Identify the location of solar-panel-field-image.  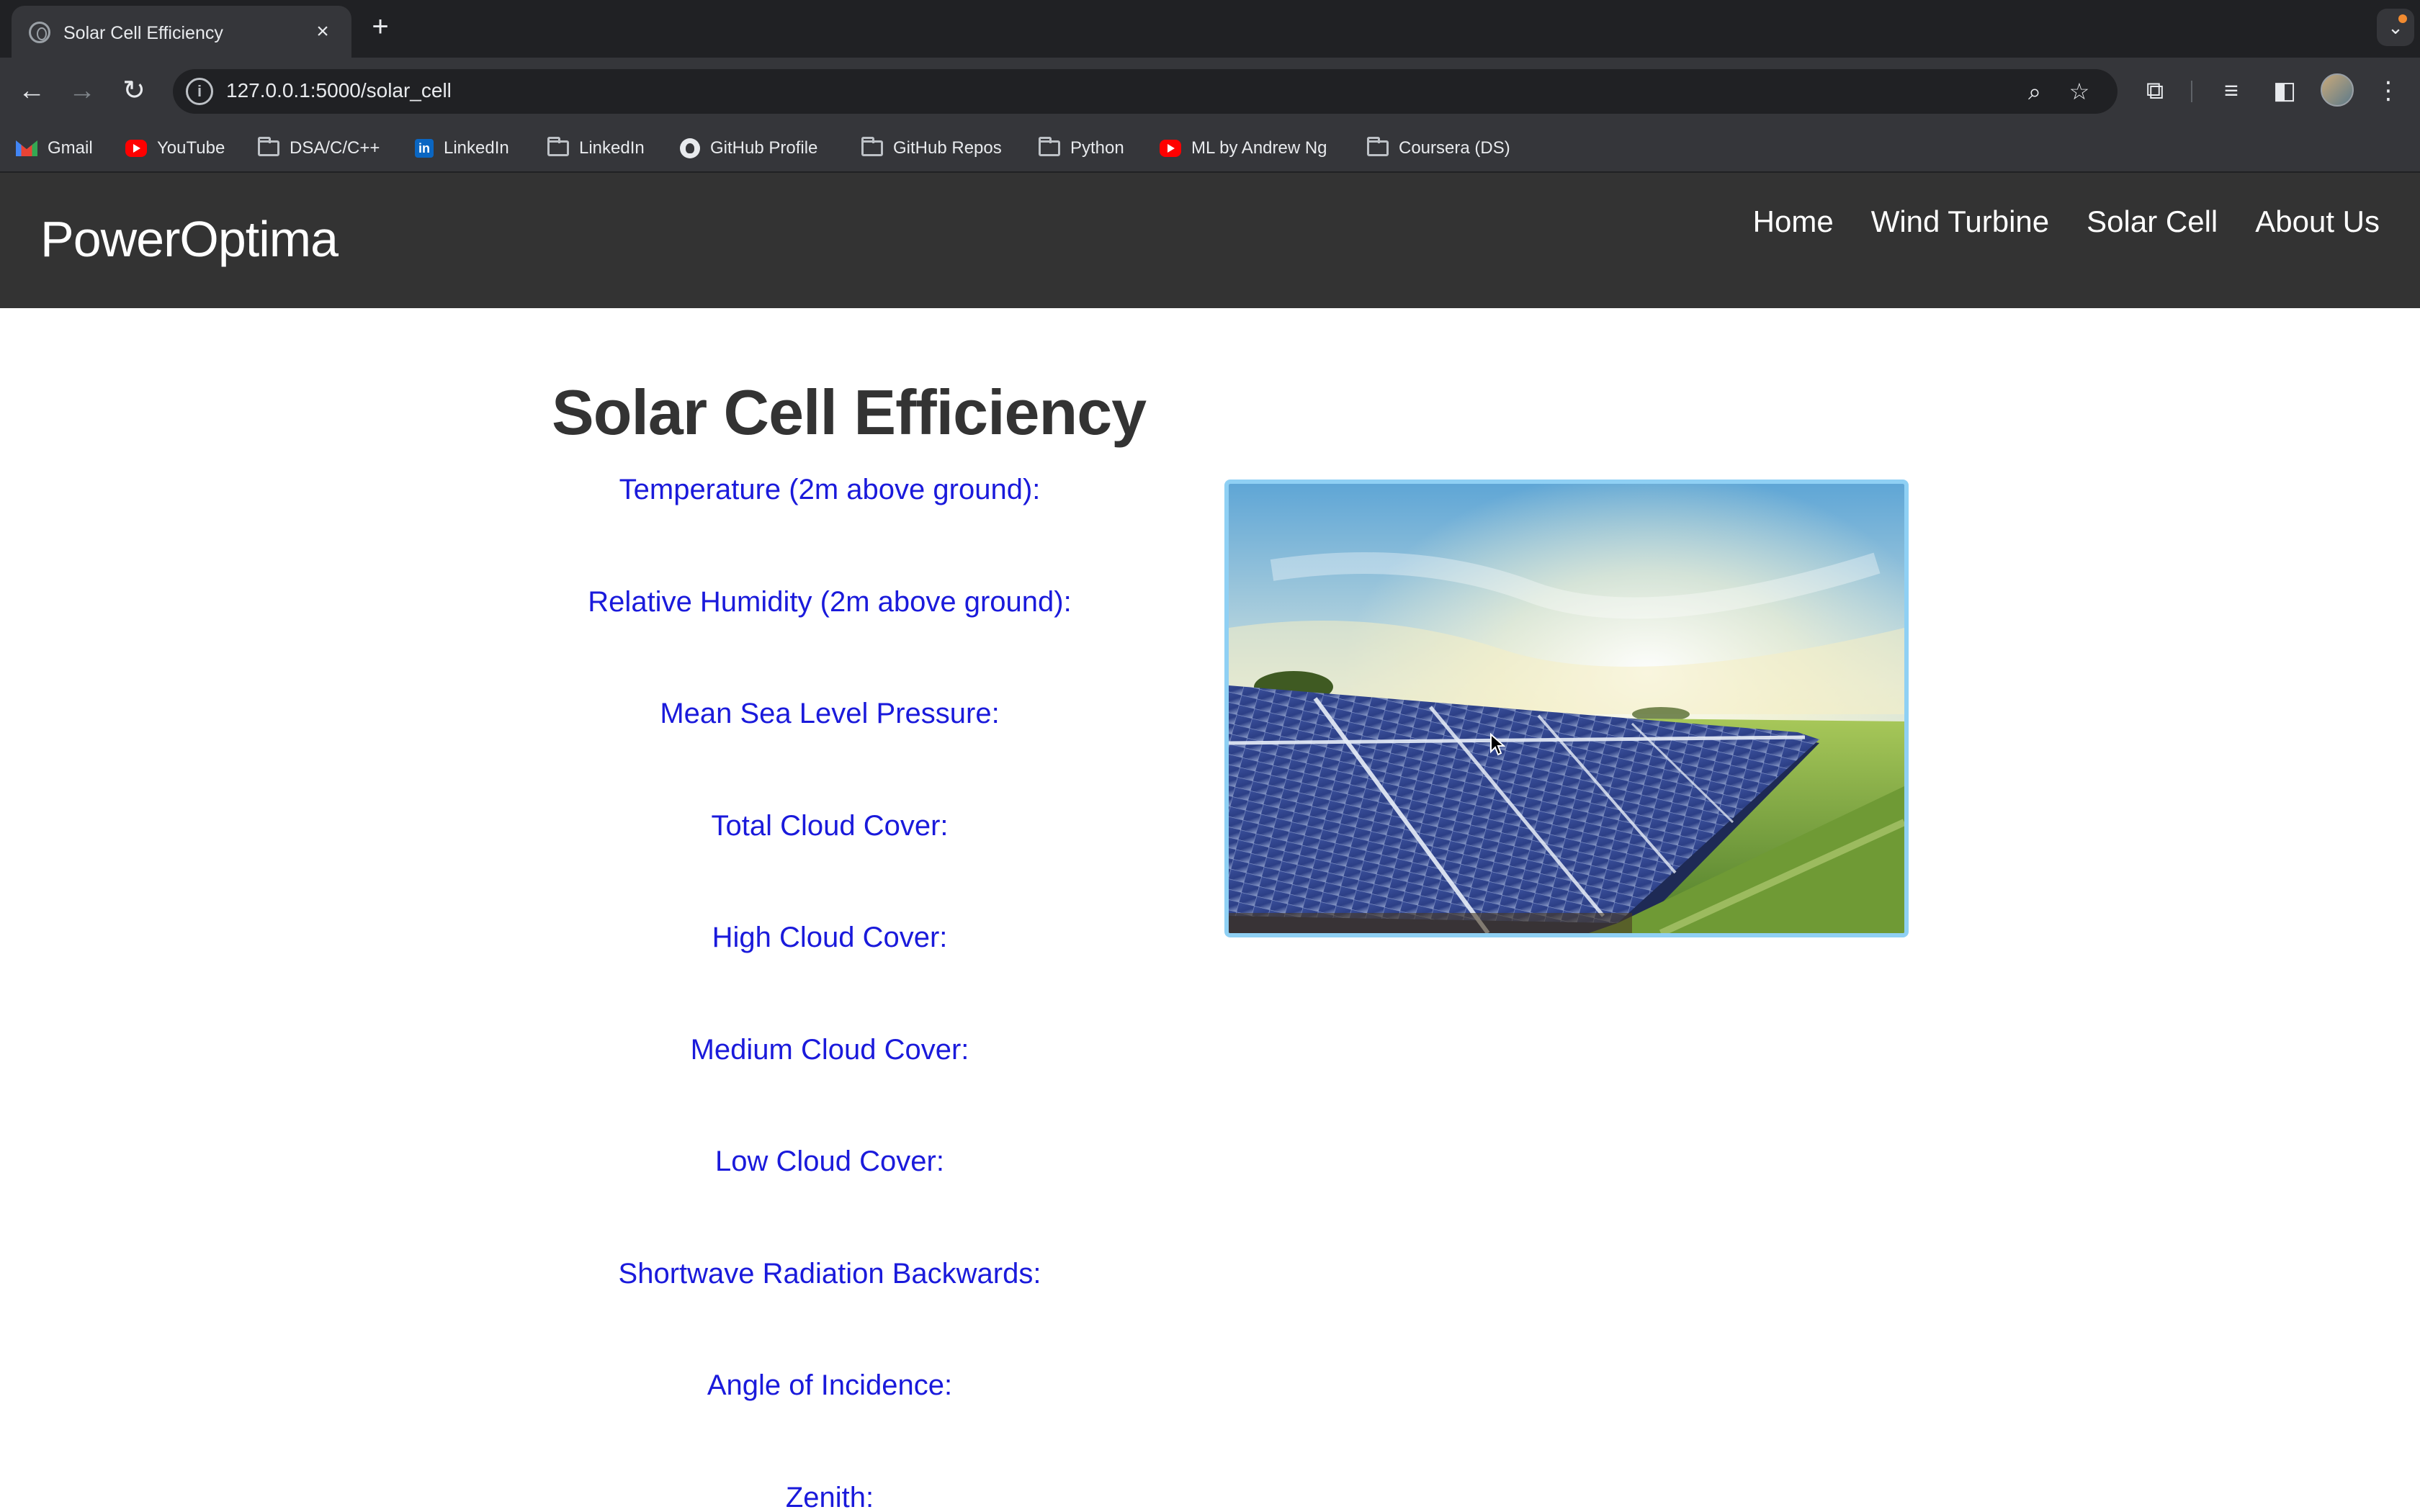
(1566, 708).